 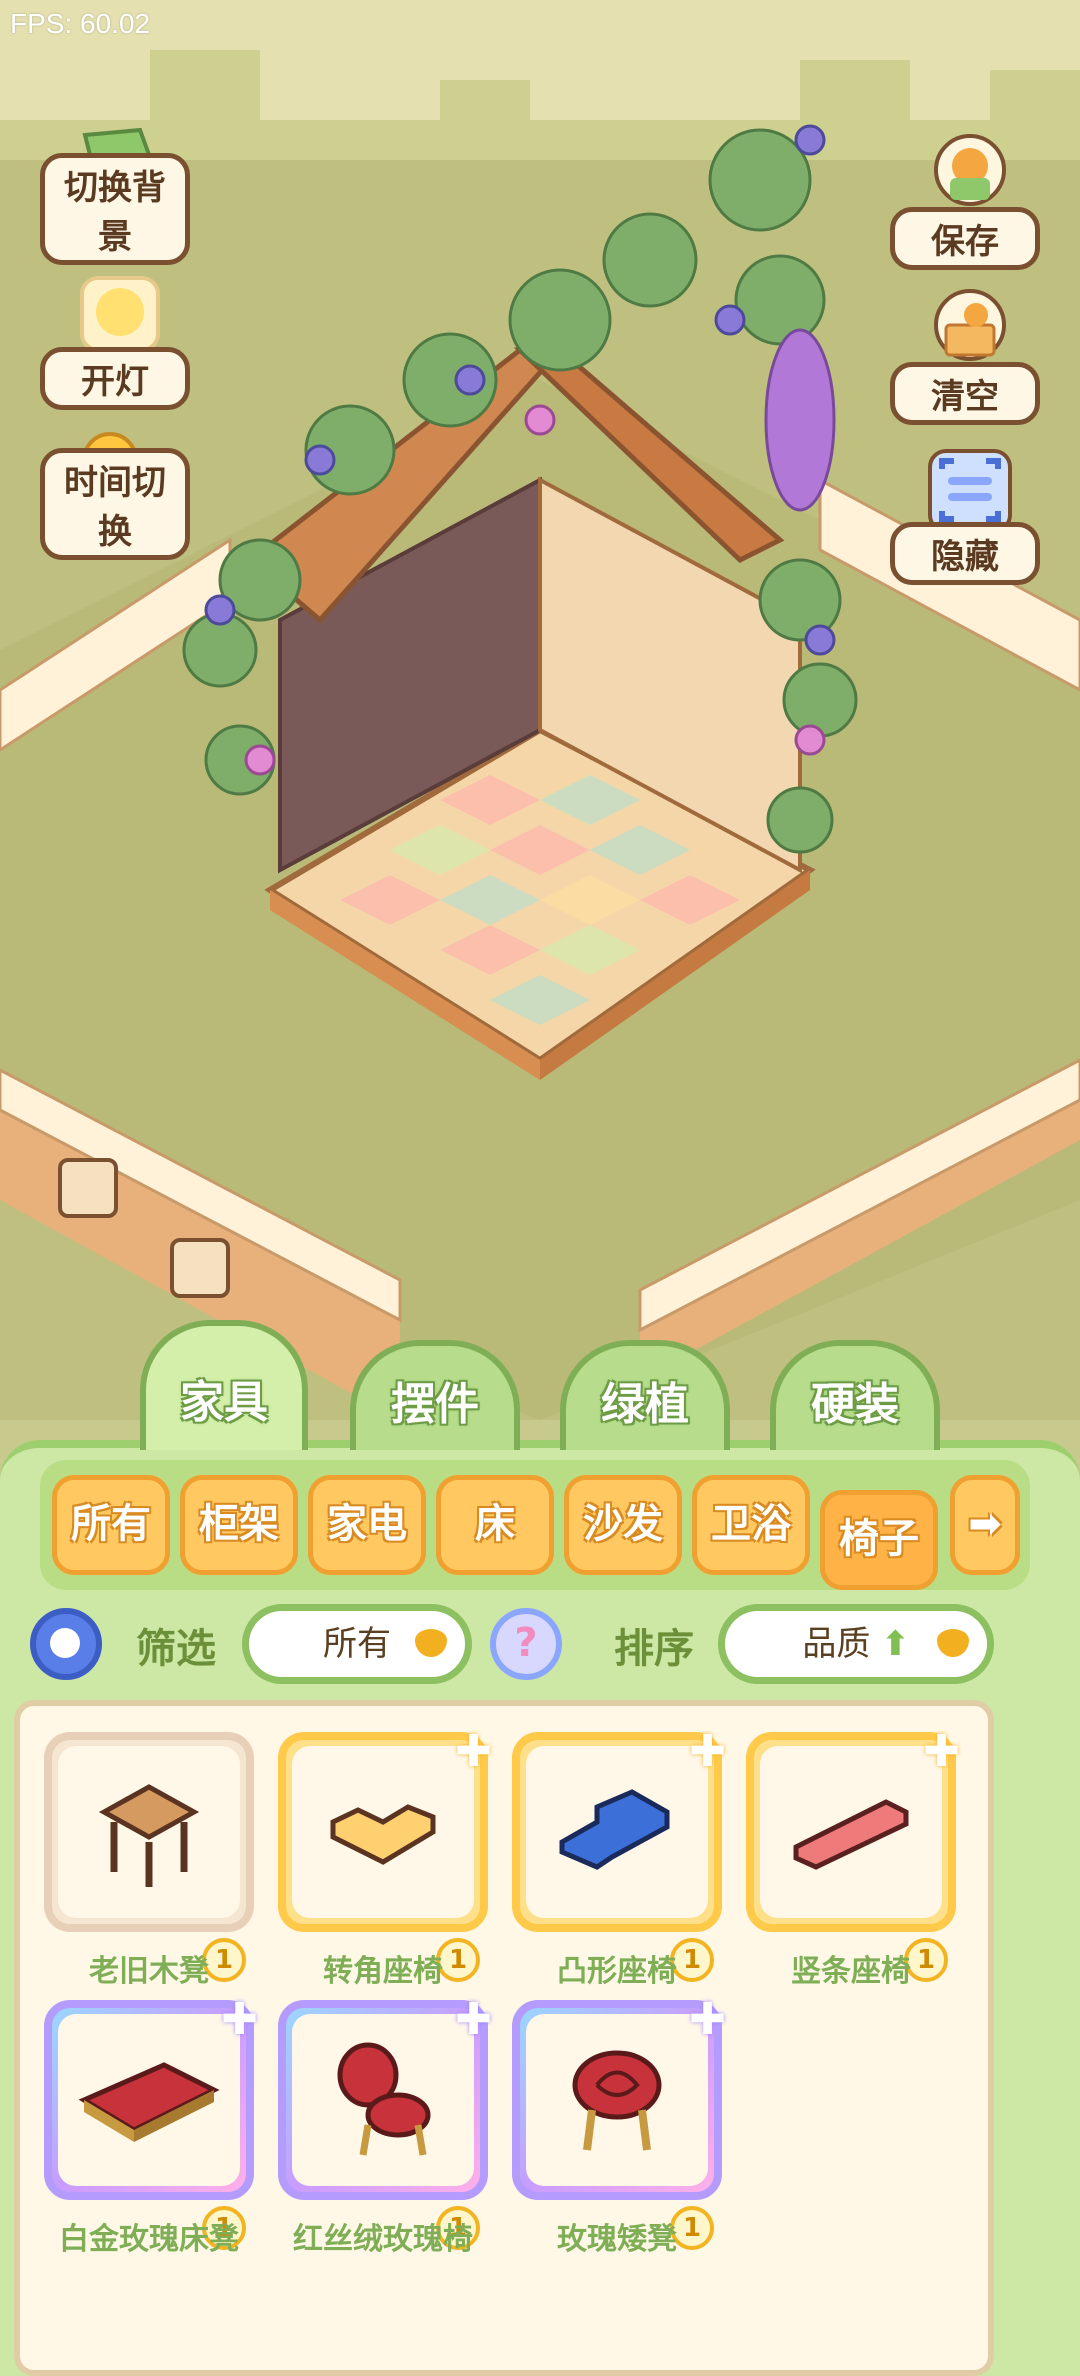 What do you see at coordinates (115, 378) in the screenshot?
I see `light-toggle-label: 开灯` at bounding box center [115, 378].